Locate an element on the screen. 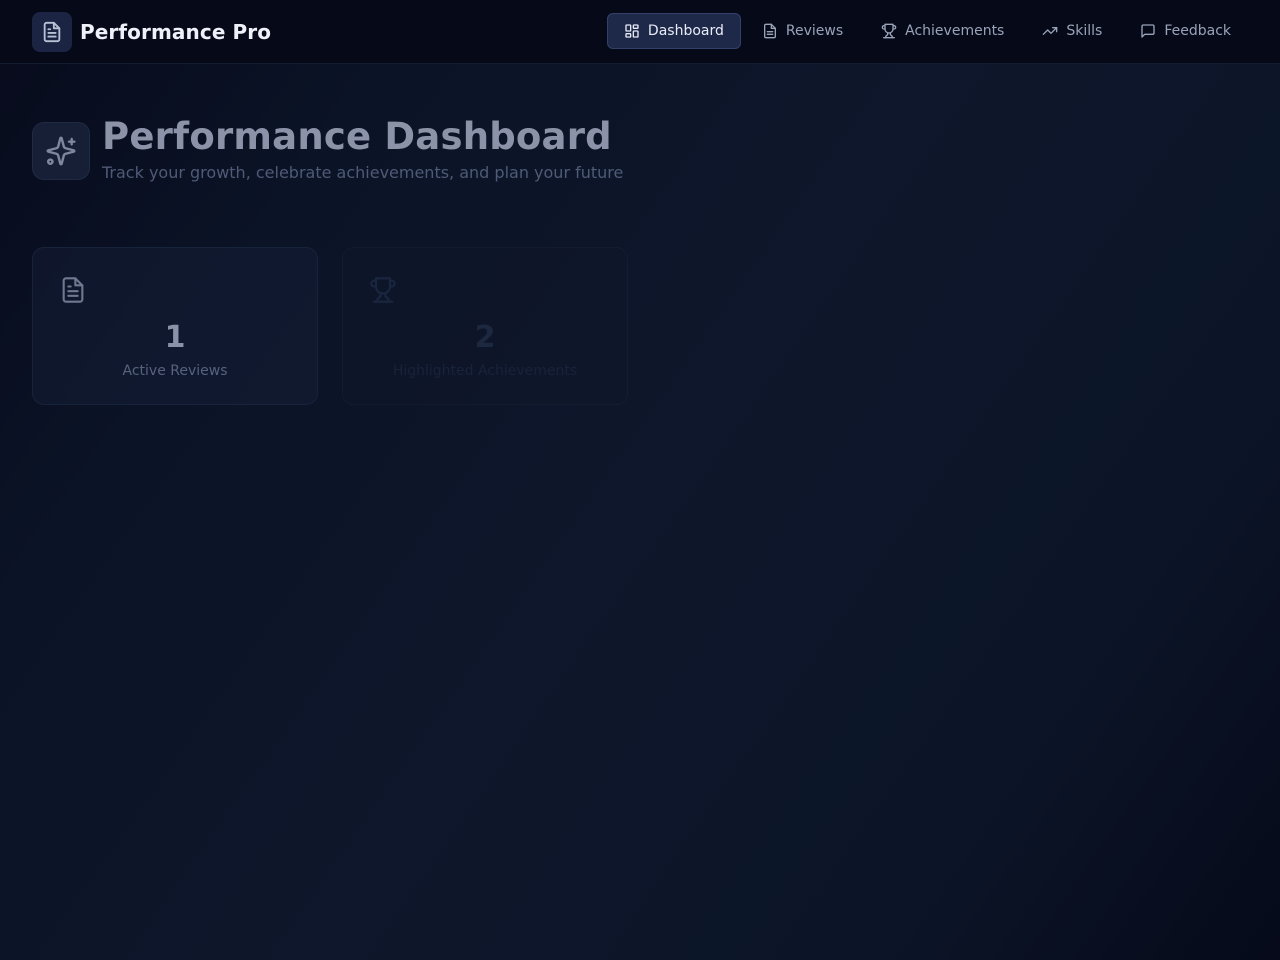  nav-reviews: Reviews is located at coordinates (802, 31).